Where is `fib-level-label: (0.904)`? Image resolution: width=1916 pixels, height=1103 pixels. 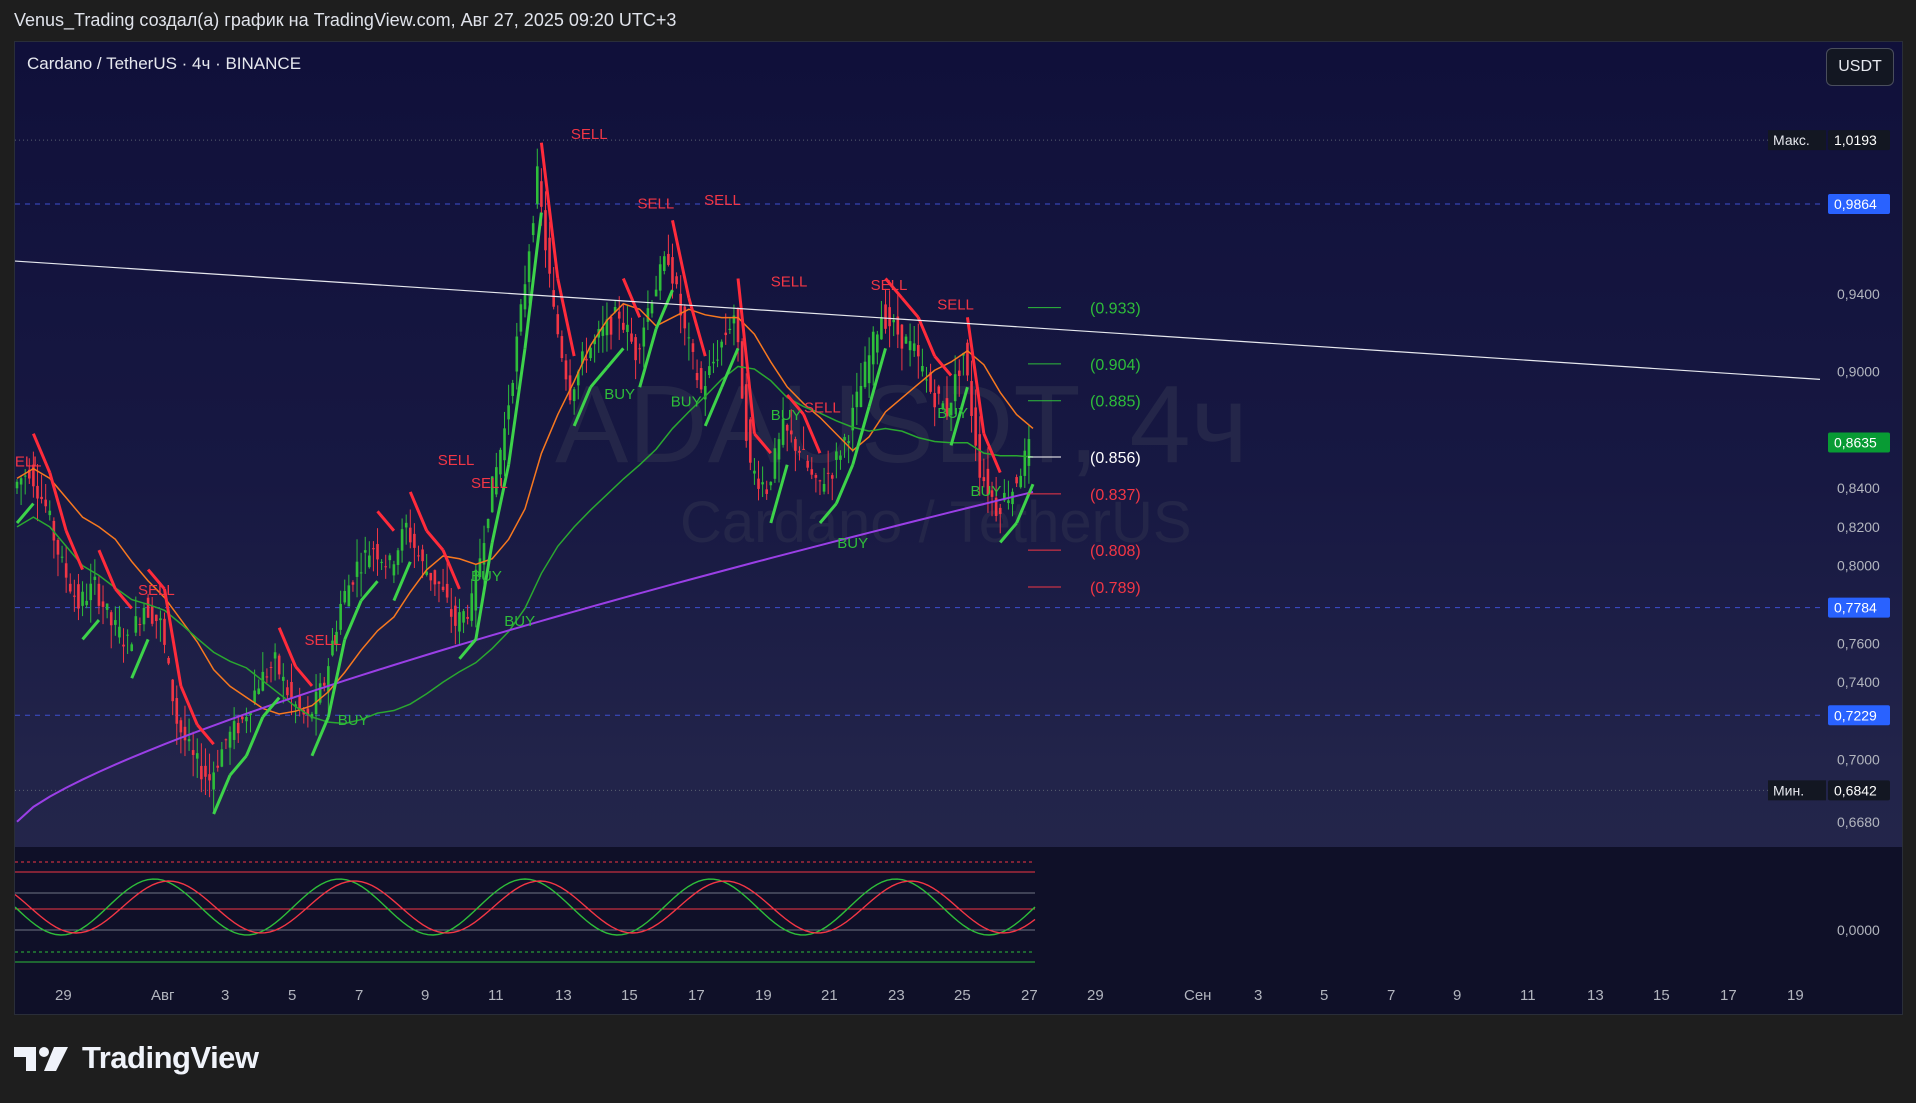 fib-level-label: (0.904) is located at coordinates (1115, 365).